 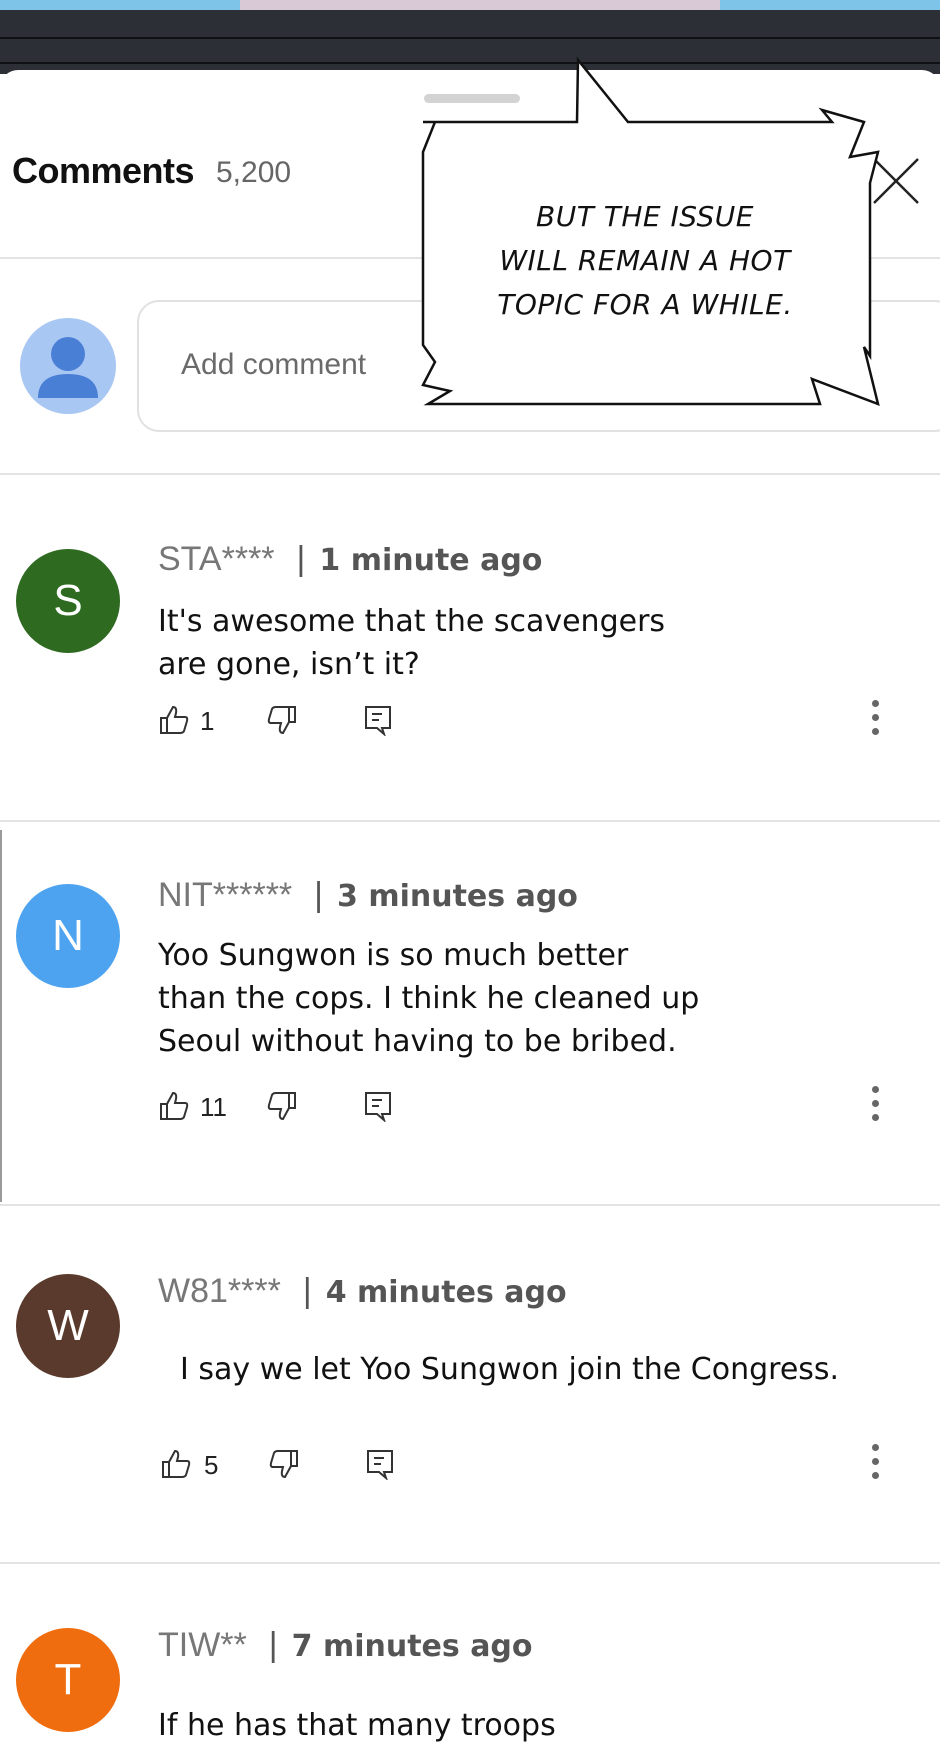 What do you see at coordinates (225, 895) in the screenshot?
I see `comment-username: NIT******` at bounding box center [225, 895].